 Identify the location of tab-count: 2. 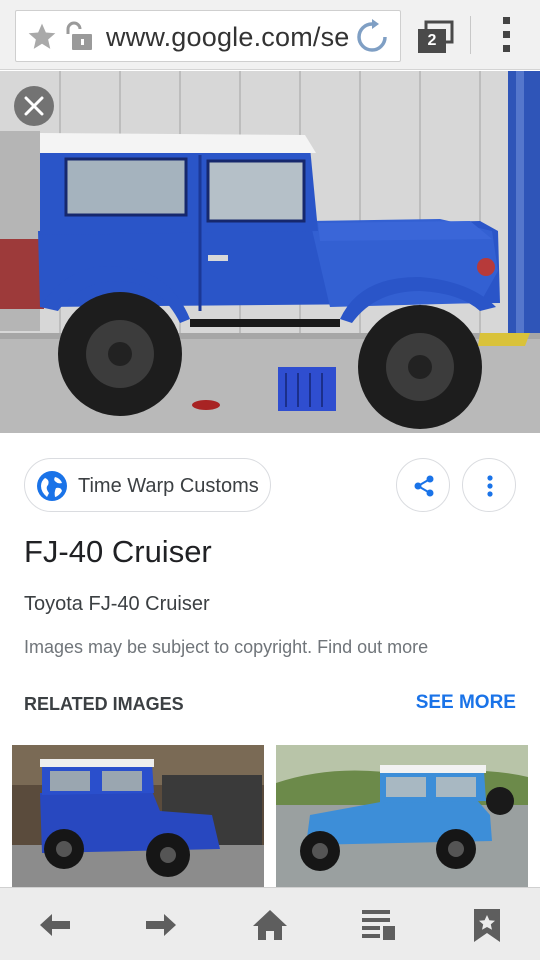
(432, 41).